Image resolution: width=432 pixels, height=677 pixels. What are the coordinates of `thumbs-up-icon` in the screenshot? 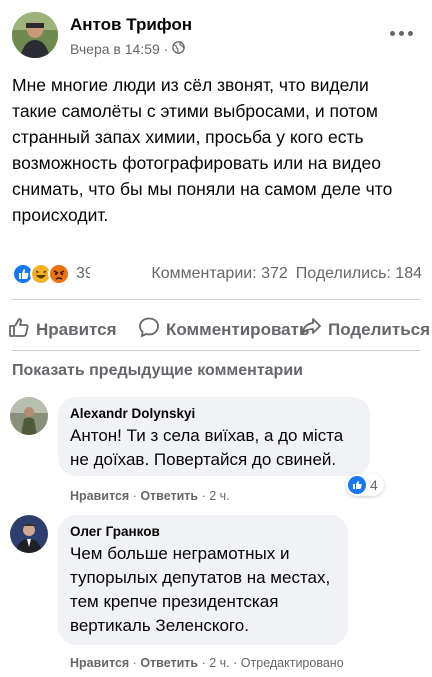 It's located at (19, 329).